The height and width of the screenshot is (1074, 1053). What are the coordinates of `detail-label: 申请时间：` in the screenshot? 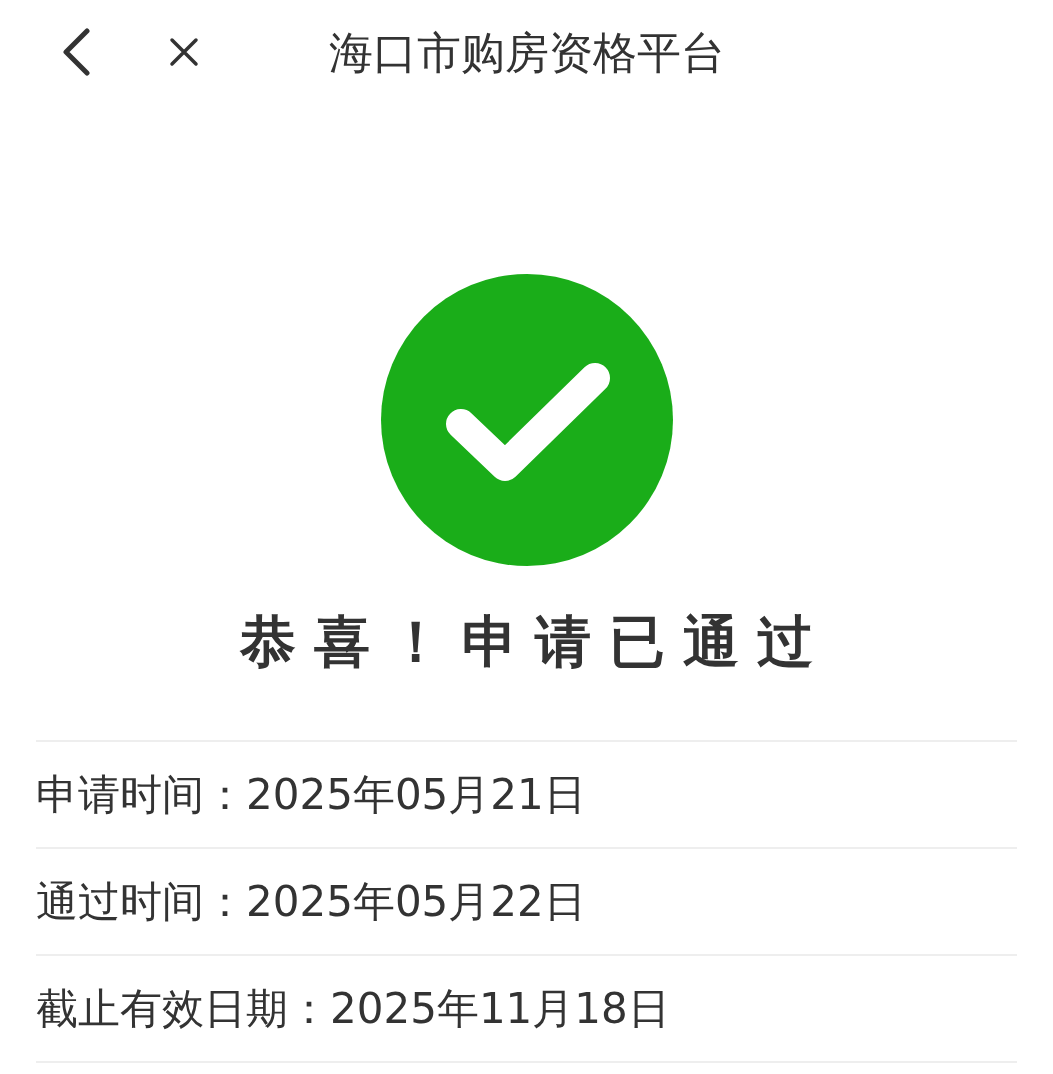 It's located at (141, 795).